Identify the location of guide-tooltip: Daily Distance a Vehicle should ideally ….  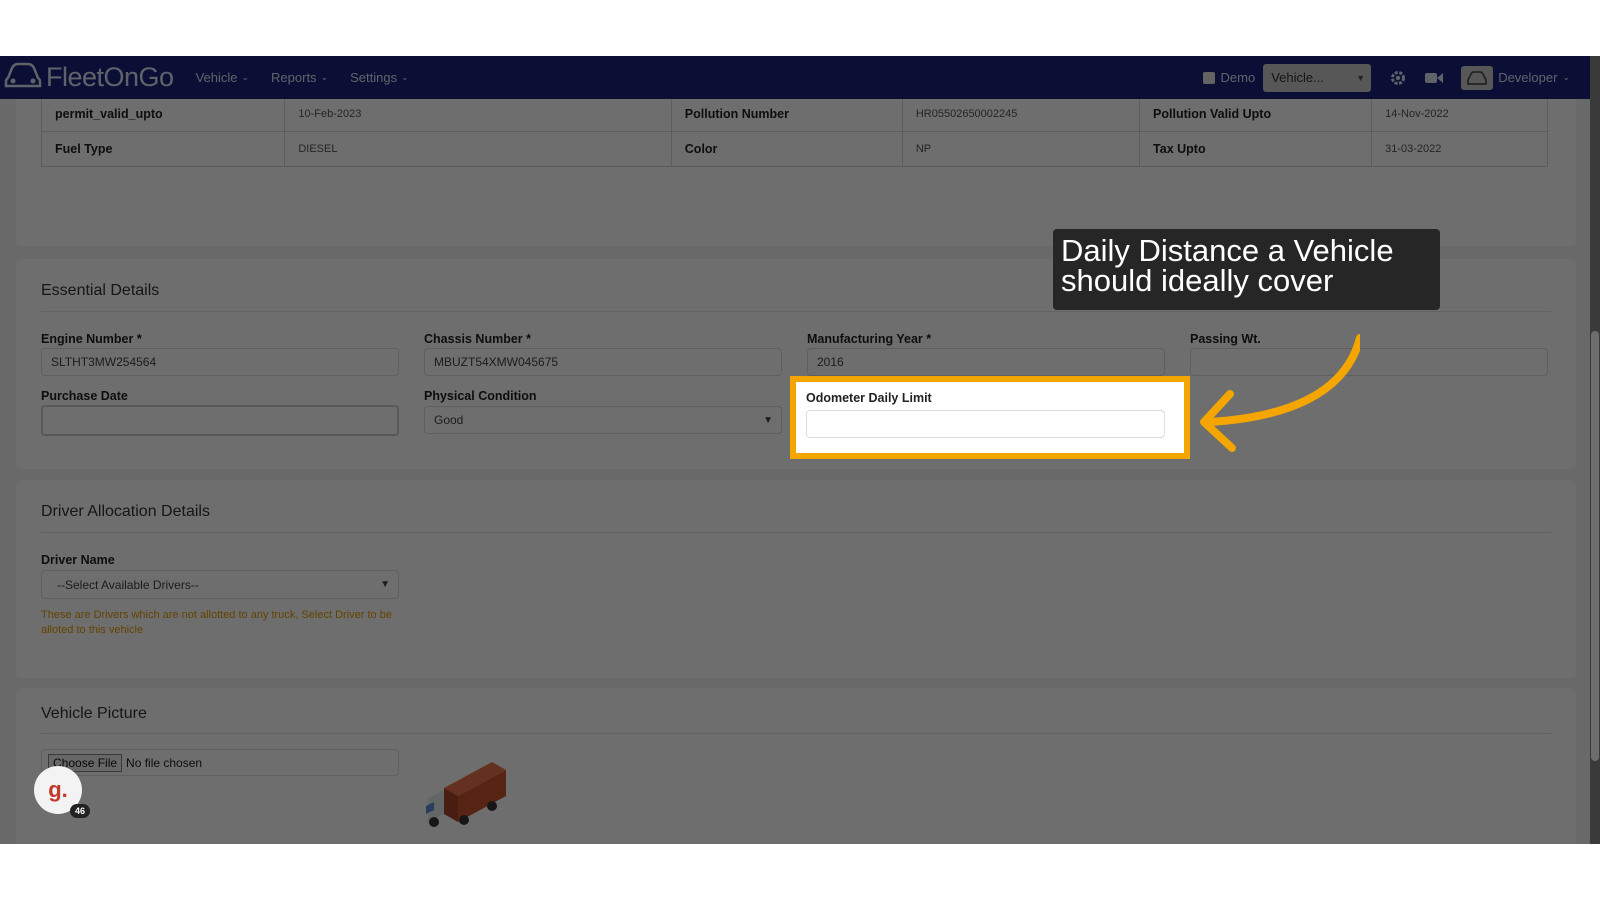
(1246, 269).